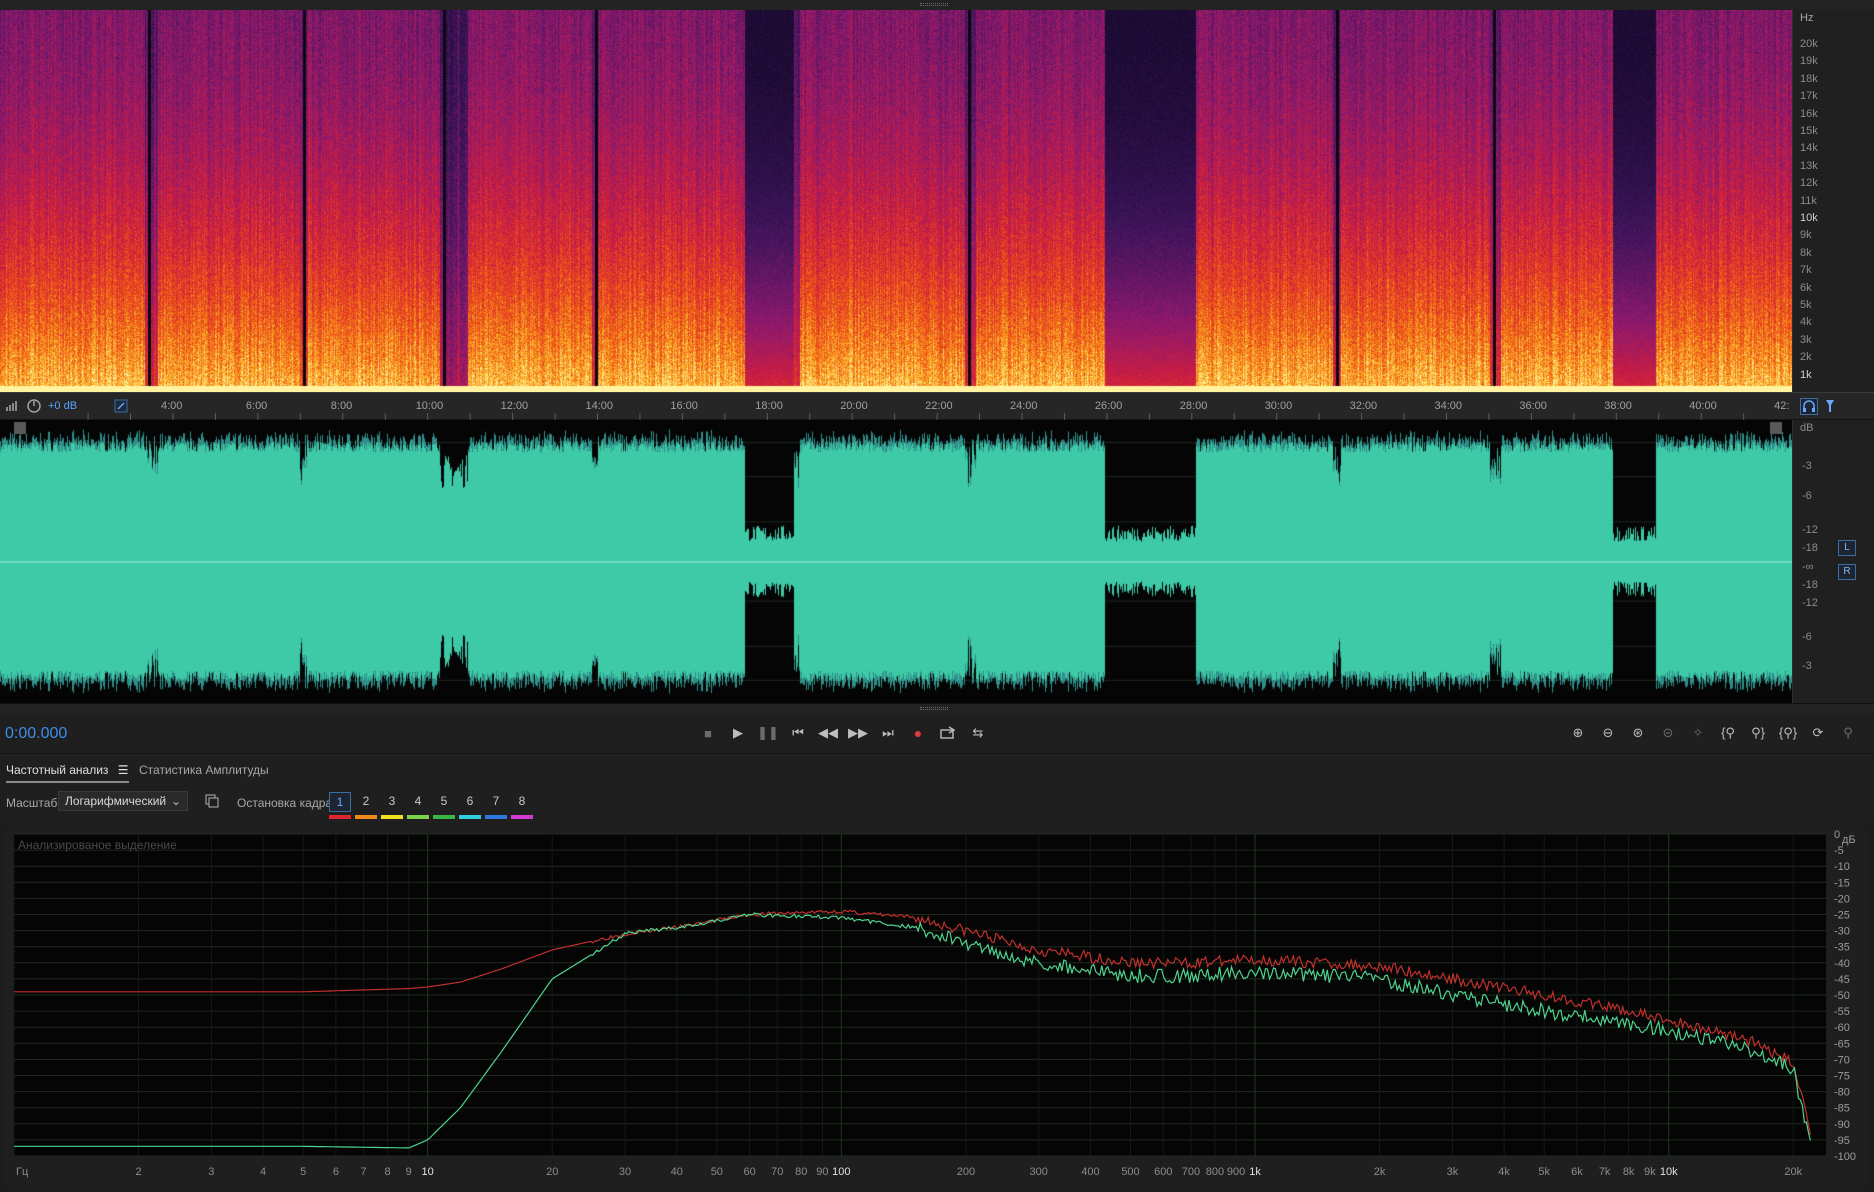 This screenshot has height=1192, width=1874. What do you see at coordinates (798, 733) in the screenshot?
I see `skip-to-start-icon: ⏮` at bounding box center [798, 733].